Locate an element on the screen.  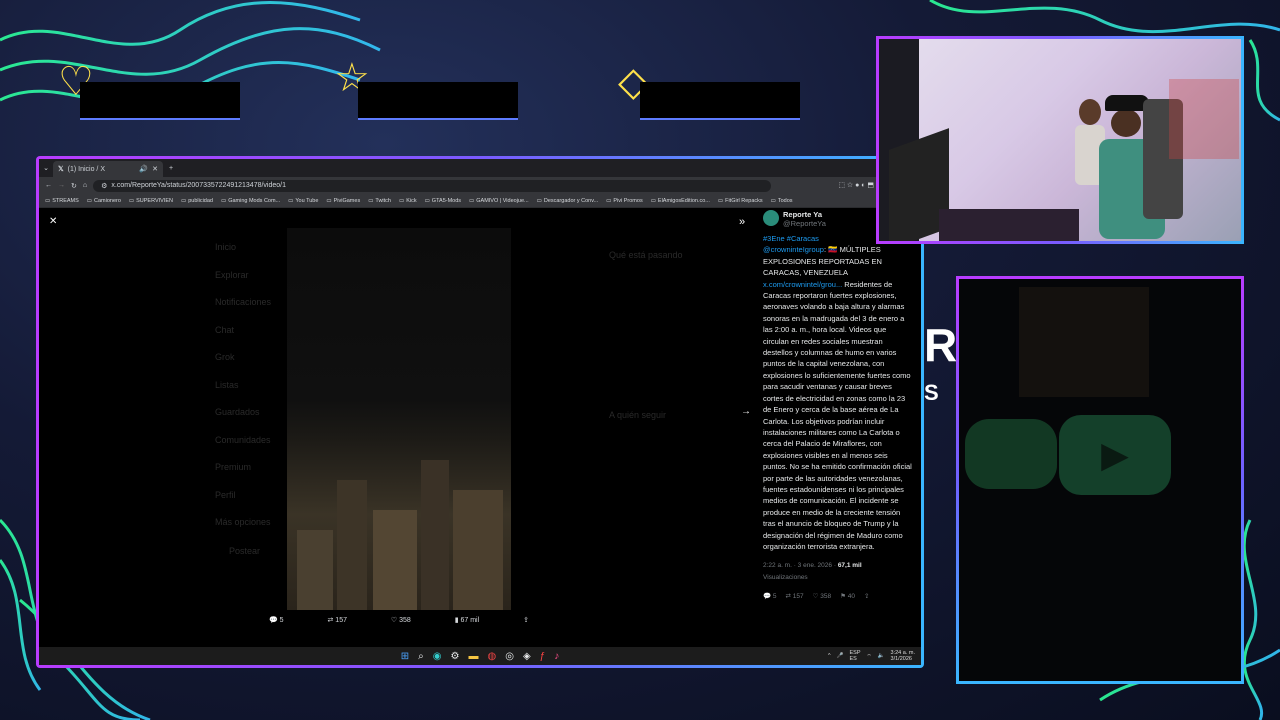
video-player is located at coordinates (399, 419).